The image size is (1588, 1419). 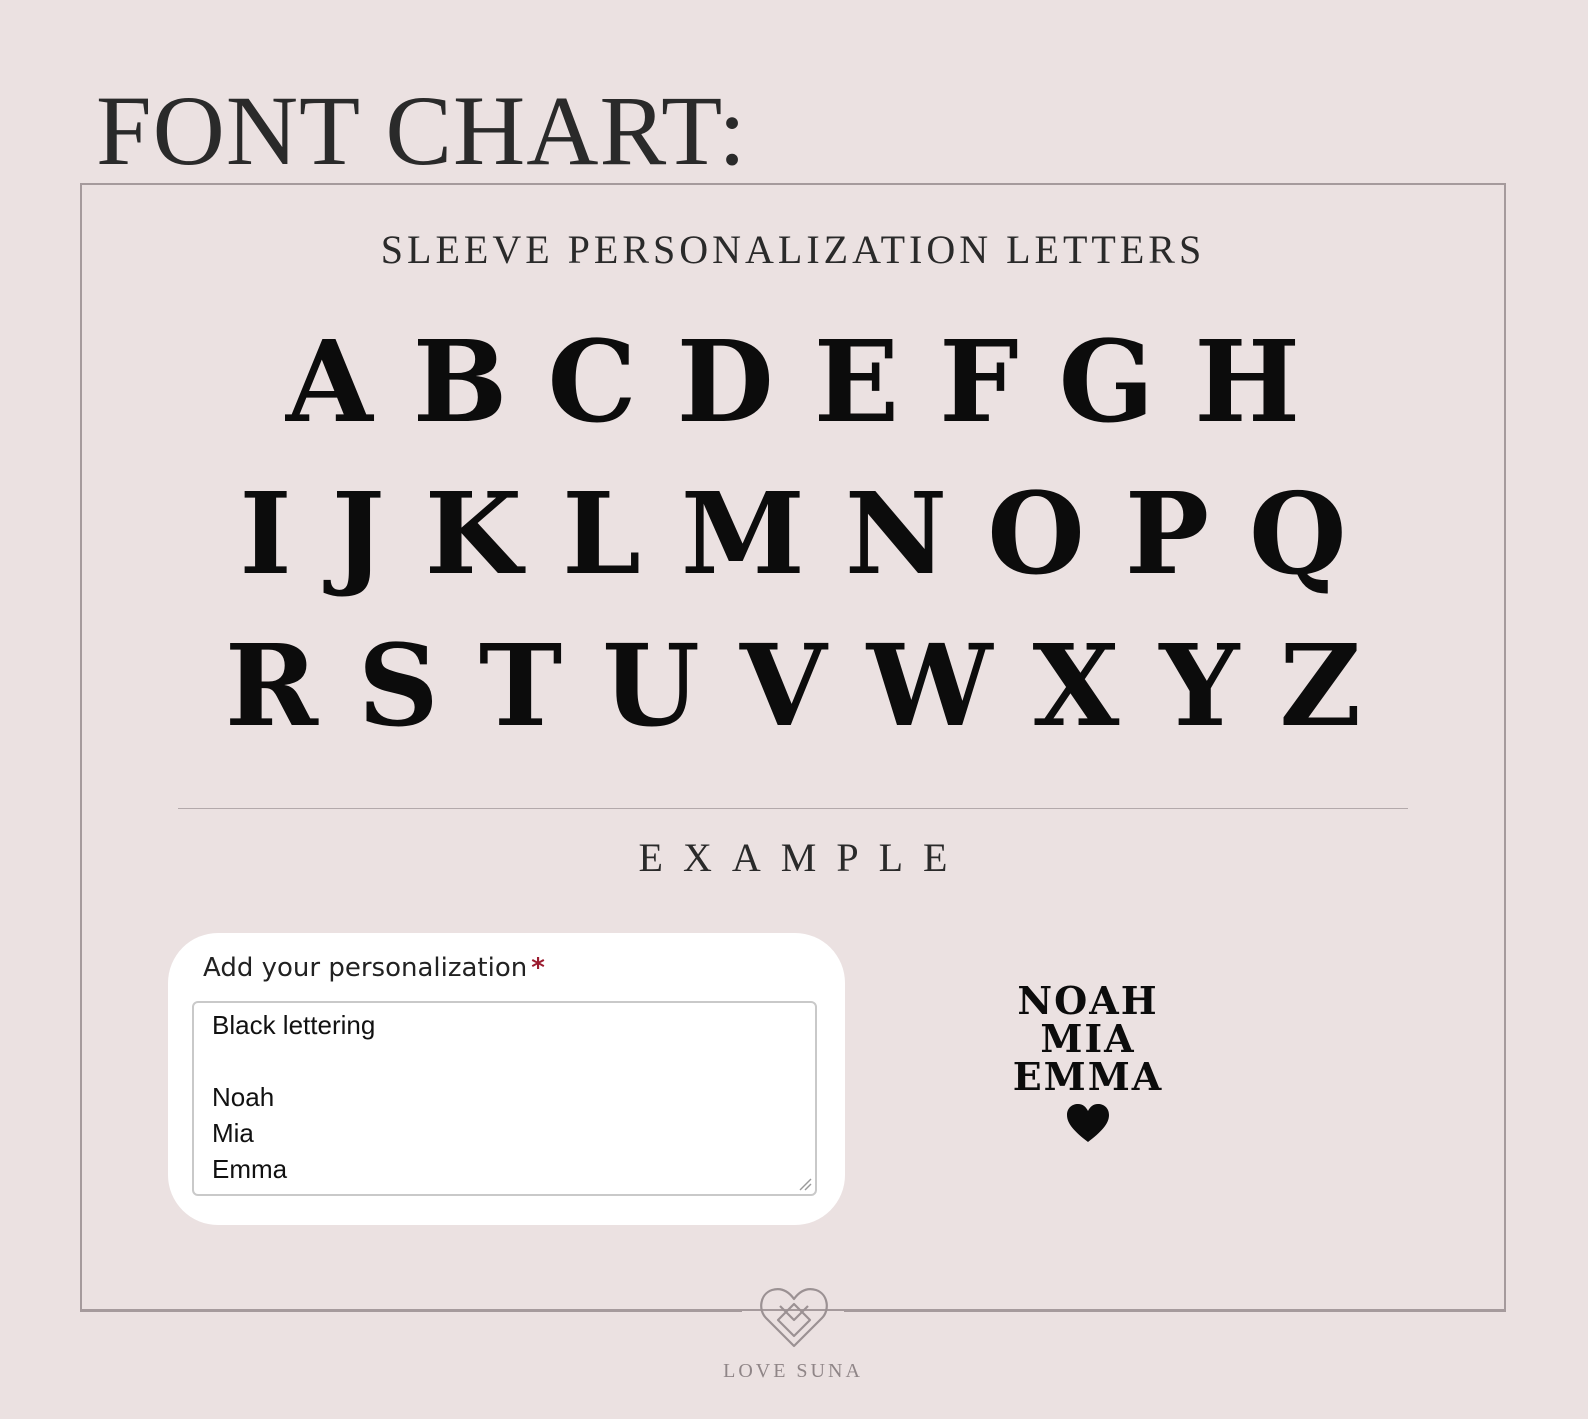 I want to click on letter-g: G, so click(x=1106, y=382).